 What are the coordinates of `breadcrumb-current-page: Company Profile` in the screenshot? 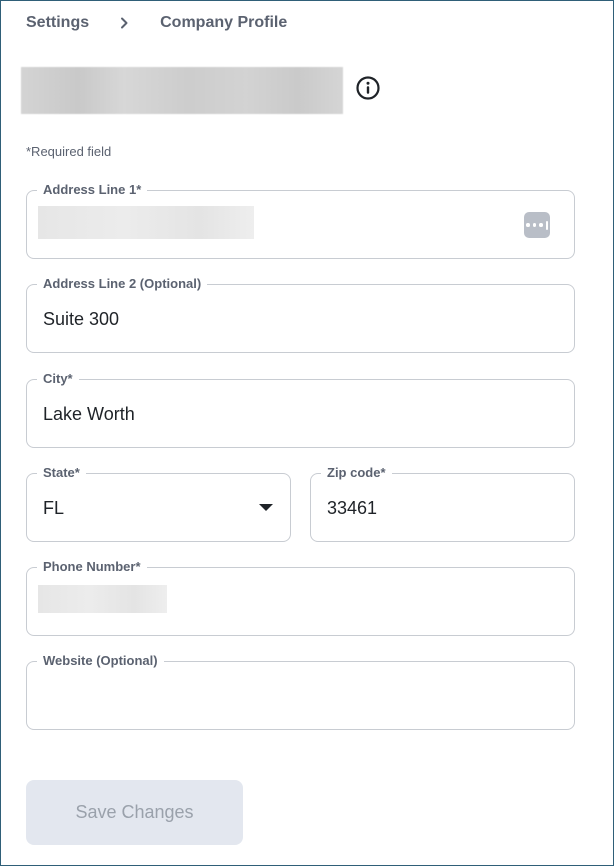 It's located at (224, 22).